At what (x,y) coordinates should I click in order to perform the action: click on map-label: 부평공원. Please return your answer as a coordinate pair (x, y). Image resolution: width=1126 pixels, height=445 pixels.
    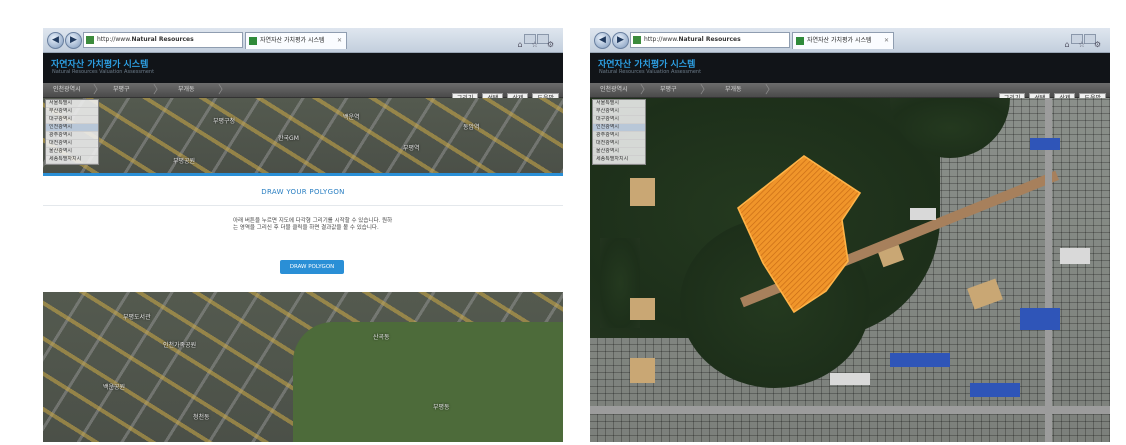
    Looking at the image, I should click on (184, 161).